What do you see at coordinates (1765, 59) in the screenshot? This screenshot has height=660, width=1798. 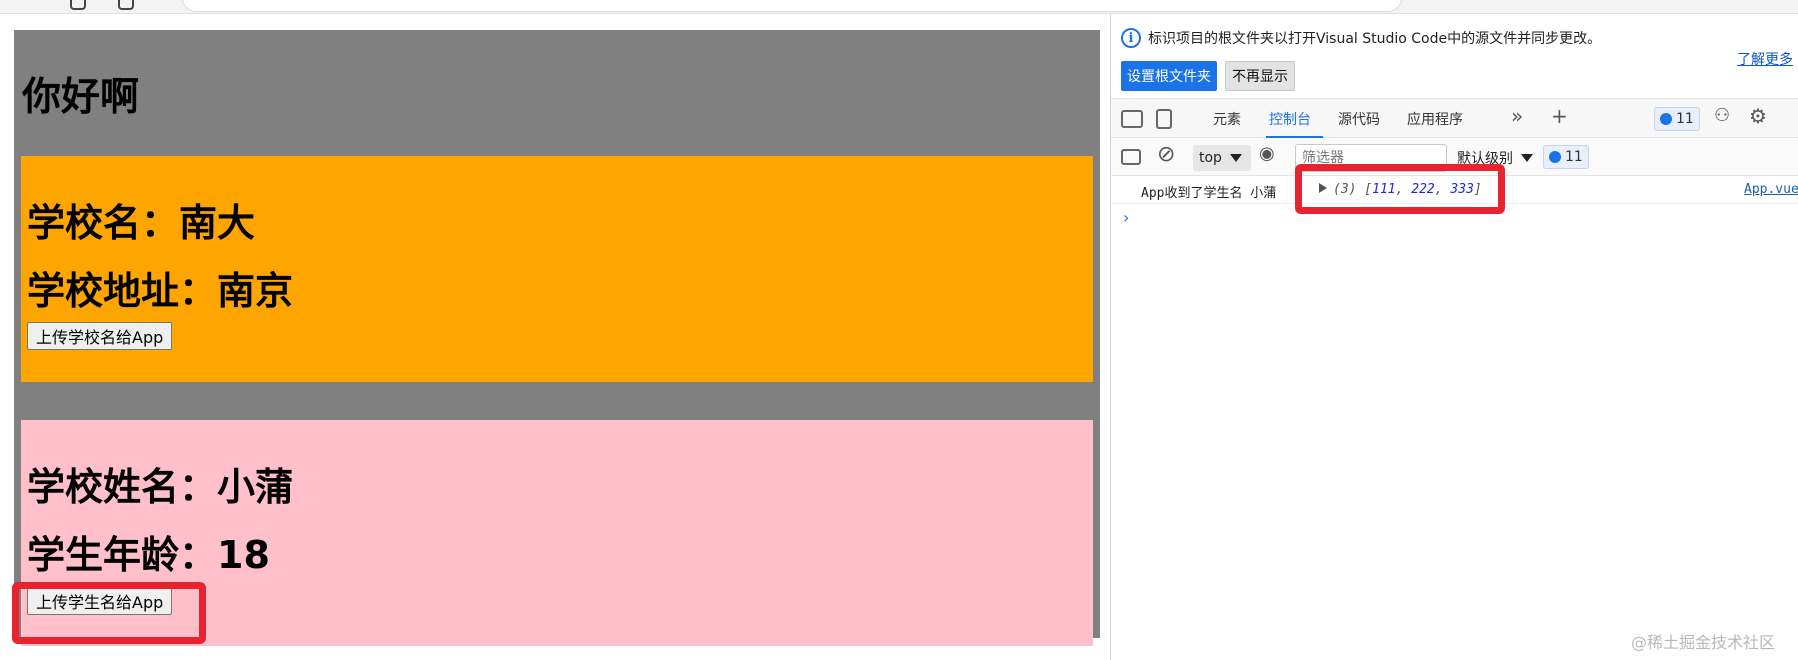 I see `learn-more-link: 了解更多` at bounding box center [1765, 59].